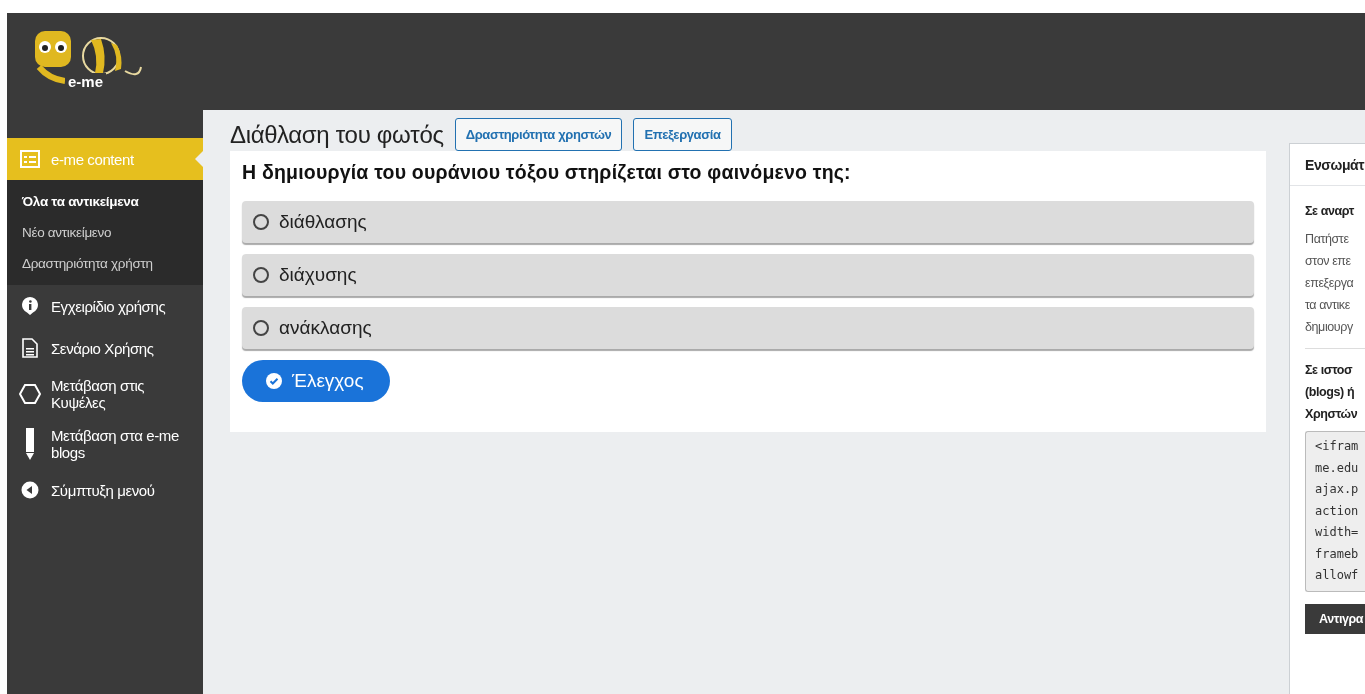 This screenshot has width=1365, height=694. What do you see at coordinates (86, 81) in the screenshot?
I see `logo-text: e-me` at bounding box center [86, 81].